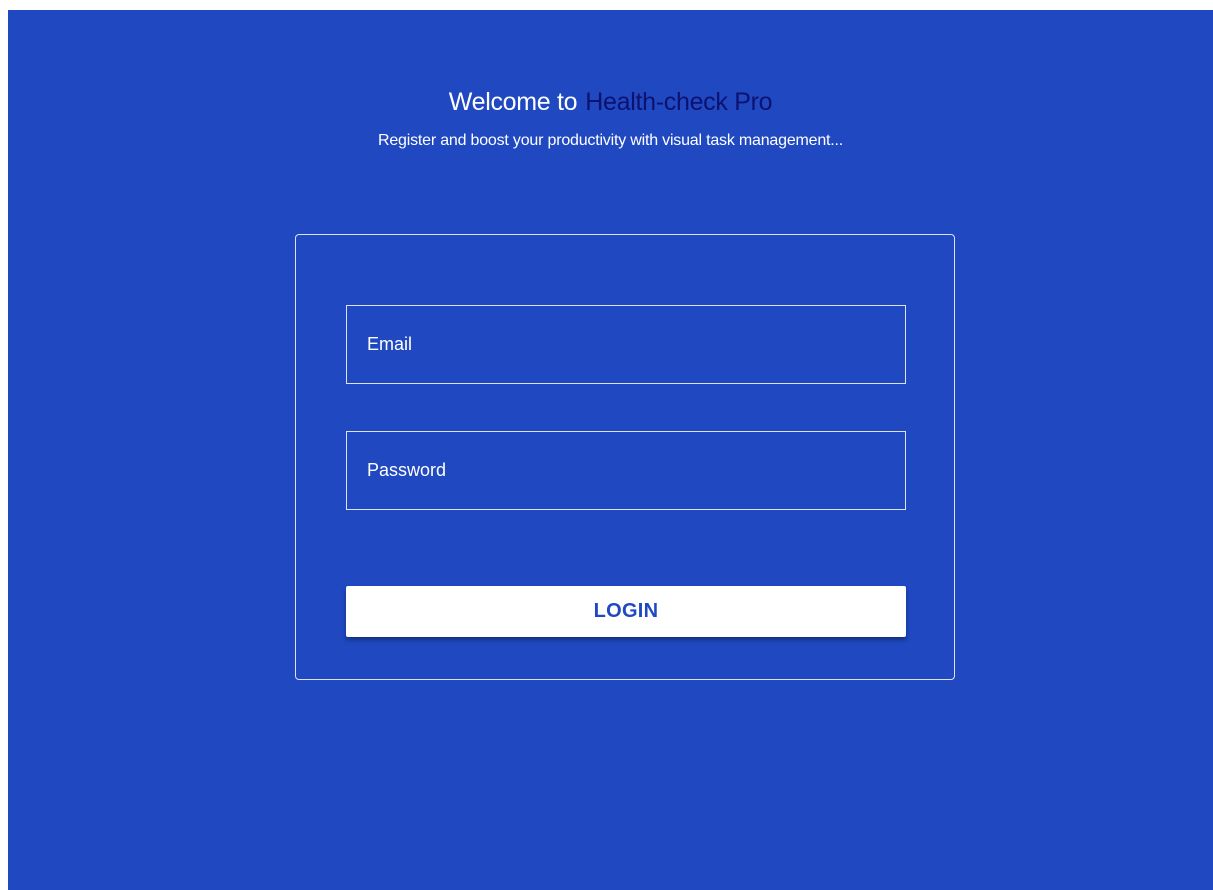  What do you see at coordinates (626, 611) in the screenshot?
I see `login-button: LOGIN` at bounding box center [626, 611].